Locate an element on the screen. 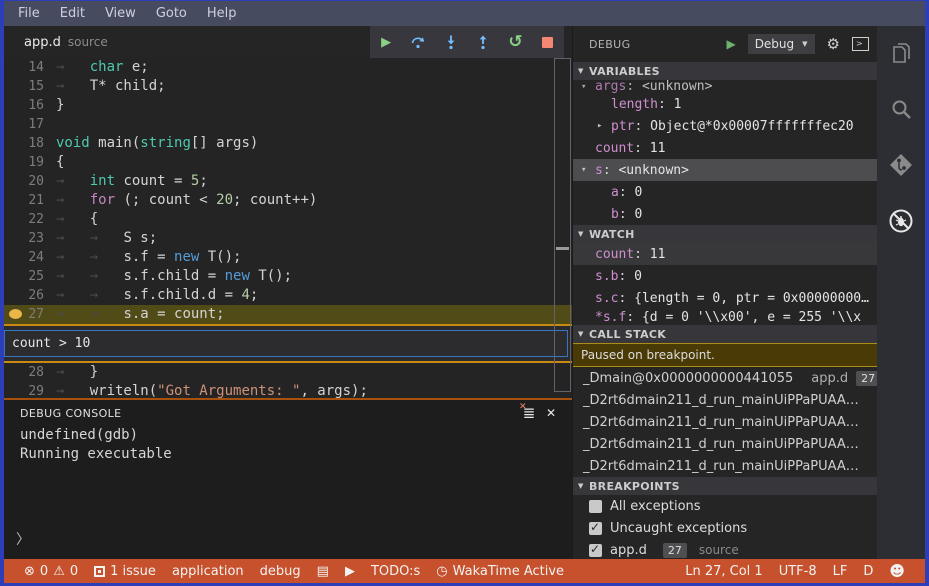 The height and width of the screenshot is (586, 929). eol-label: LF is located at coordinates (840, 571).